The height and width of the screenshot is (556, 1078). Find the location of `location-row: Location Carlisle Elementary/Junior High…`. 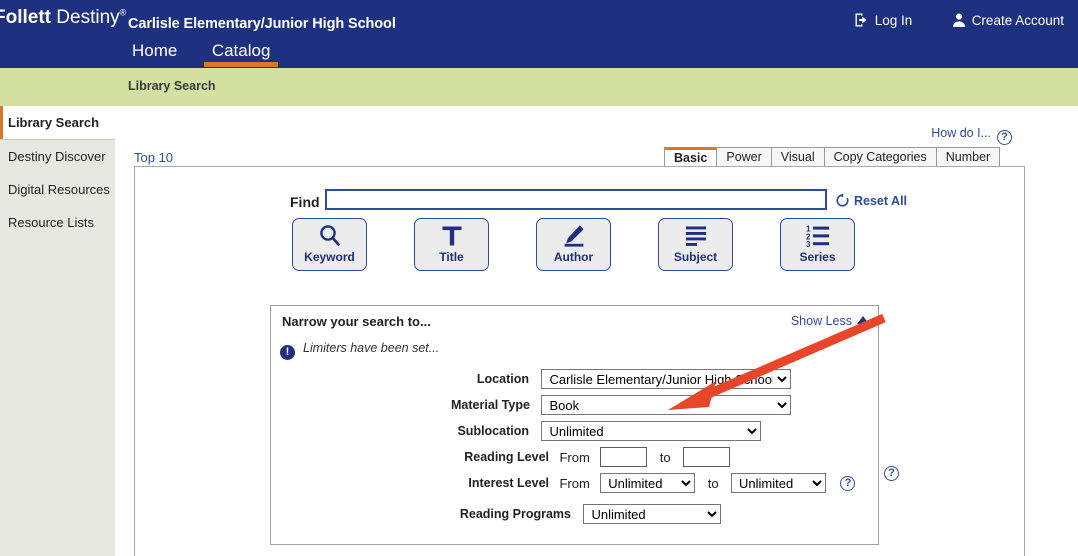

location-row: Location Carlisle Elementary/Junior High… is located at coordinates (621, 379).